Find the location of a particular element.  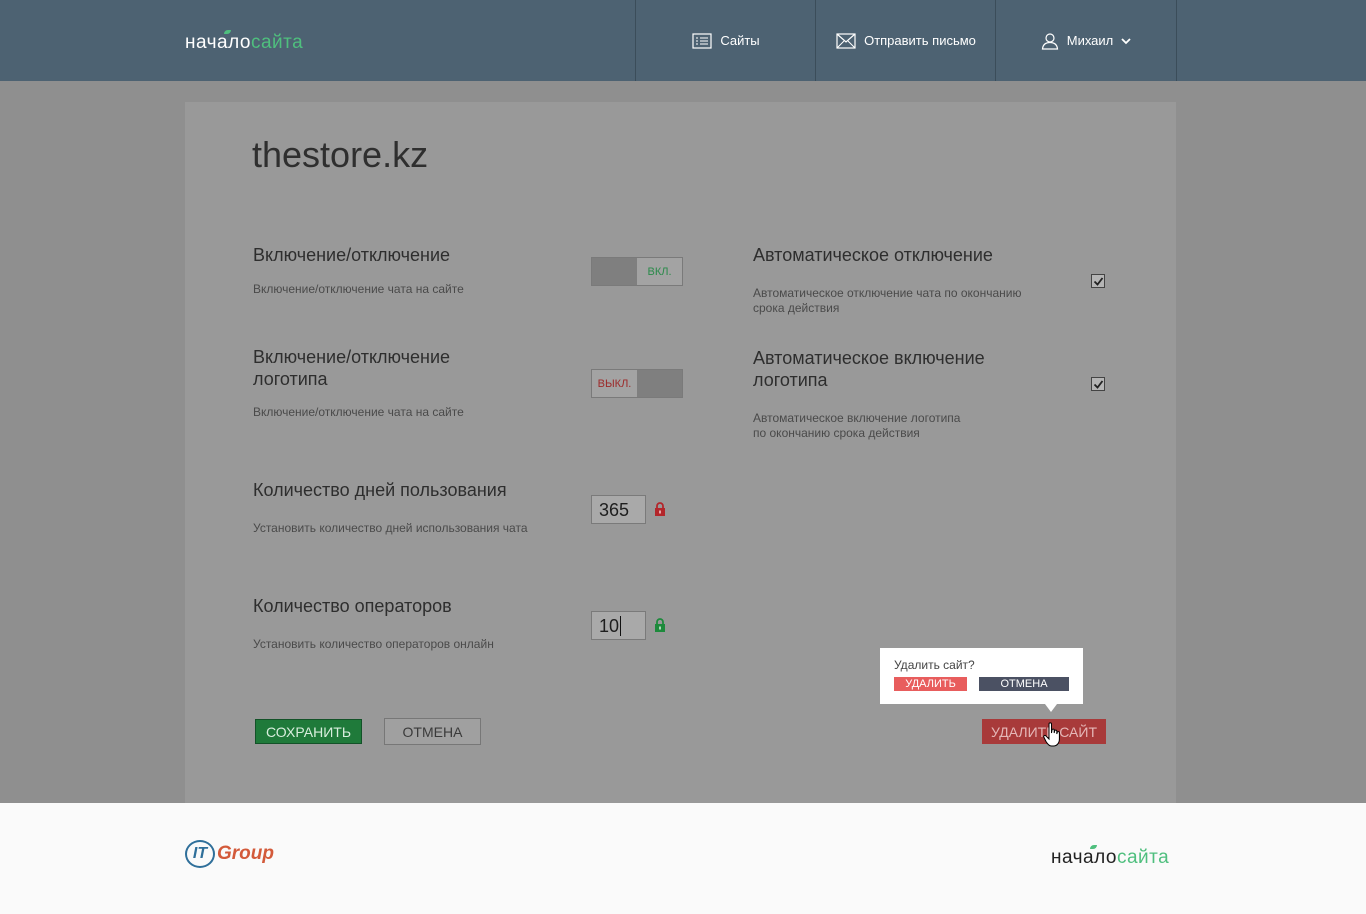

logo-toggle: ВЫКЛ. is located at coordinates (637, 383).